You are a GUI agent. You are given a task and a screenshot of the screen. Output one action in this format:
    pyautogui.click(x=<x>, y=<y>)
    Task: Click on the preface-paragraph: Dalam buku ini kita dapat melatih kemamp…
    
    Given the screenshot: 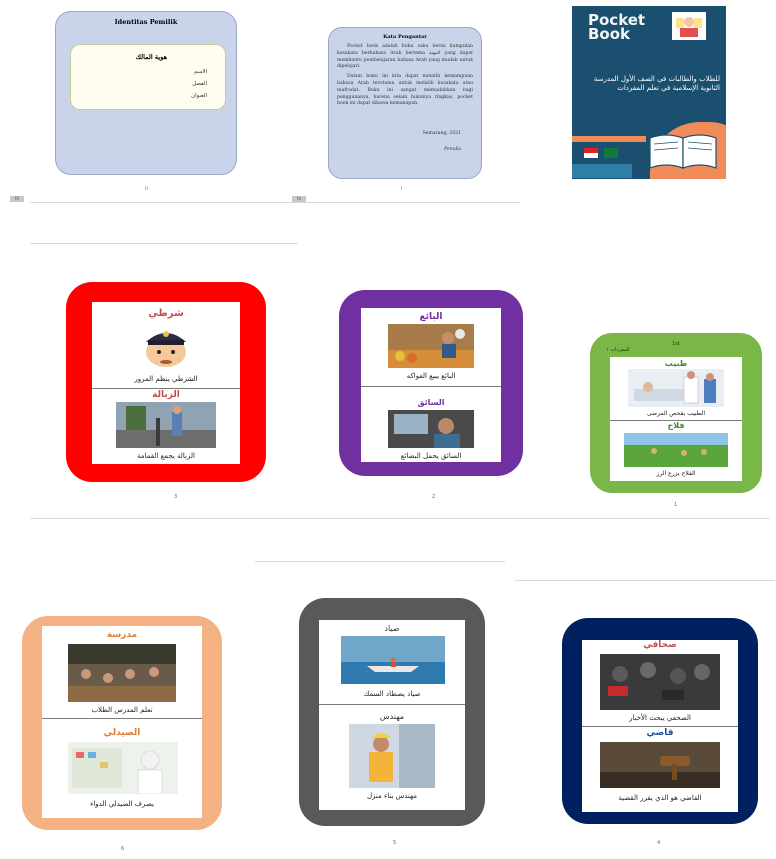 What is the action you would take?
    pyautogui.click(x=405, y=90)
    